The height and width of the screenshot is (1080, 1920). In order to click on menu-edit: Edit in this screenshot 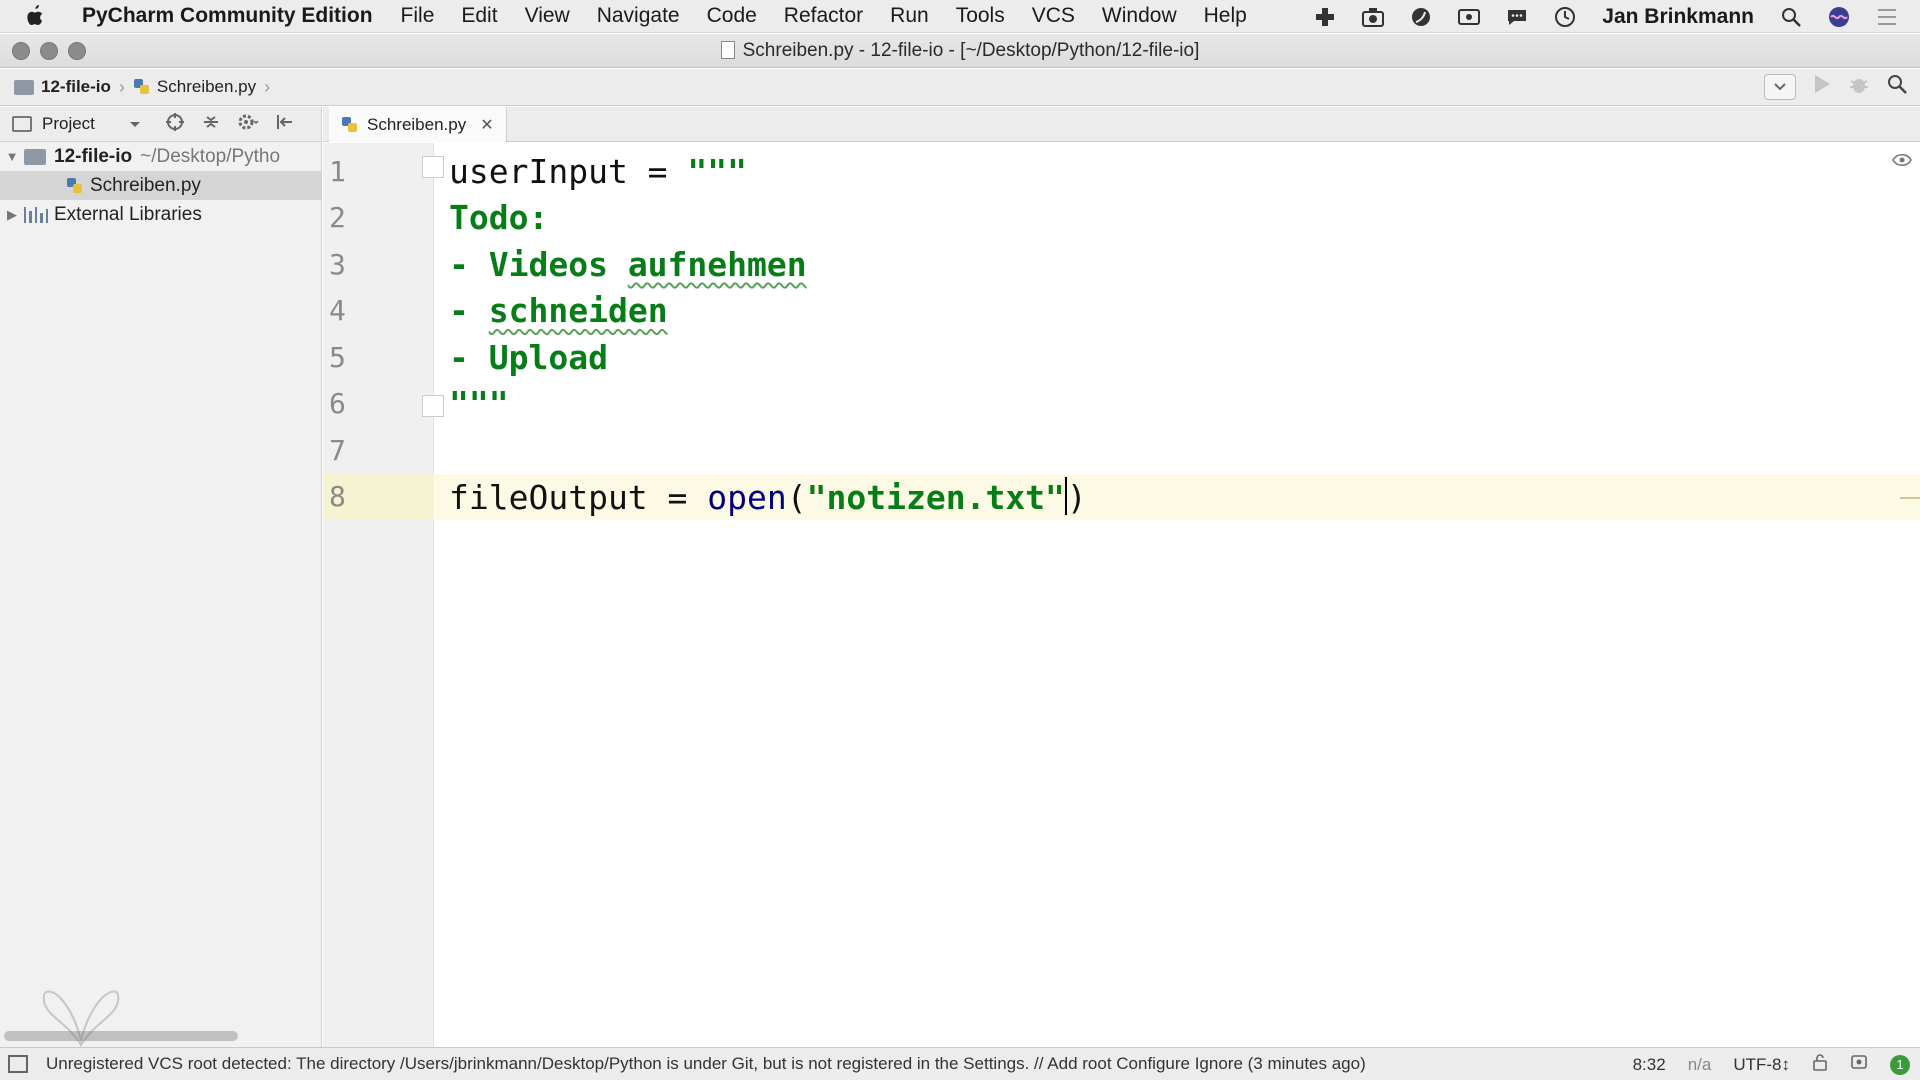, I will do `click(479, 16)`.